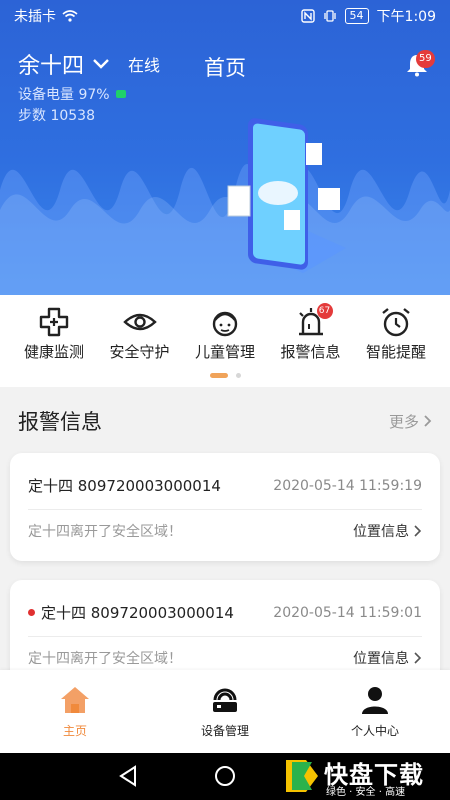  Describe the element at coordinates (140, 333) in the screenshot. I see `feature-safety: 安全守护` at that location.